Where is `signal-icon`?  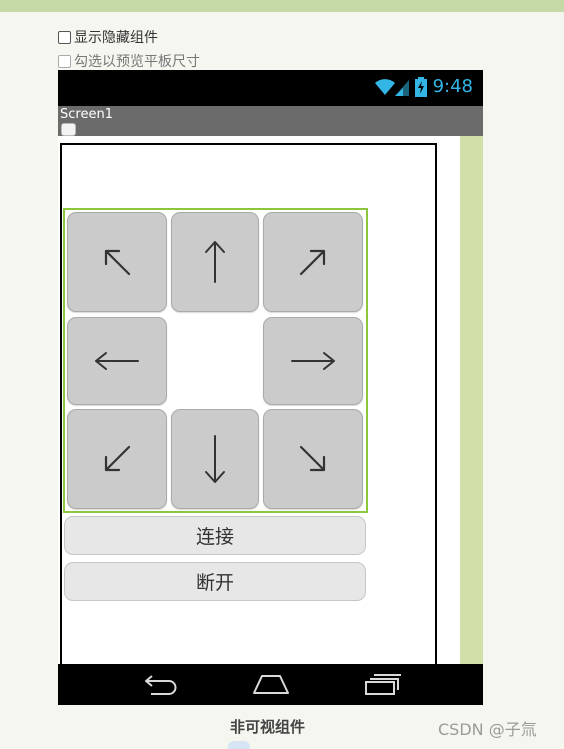 signal-icon is located at coordinates (401, 87).